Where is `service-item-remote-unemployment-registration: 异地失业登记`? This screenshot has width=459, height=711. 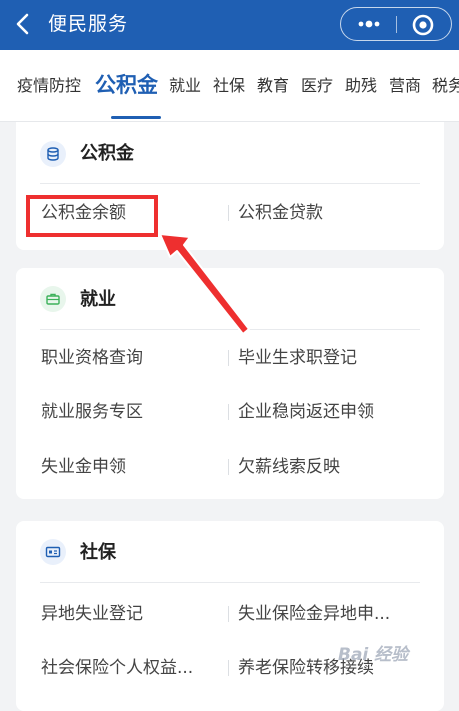
service-item-remote-unemployment-registration: 异地失业登记 is located at coordinates (92, 614).